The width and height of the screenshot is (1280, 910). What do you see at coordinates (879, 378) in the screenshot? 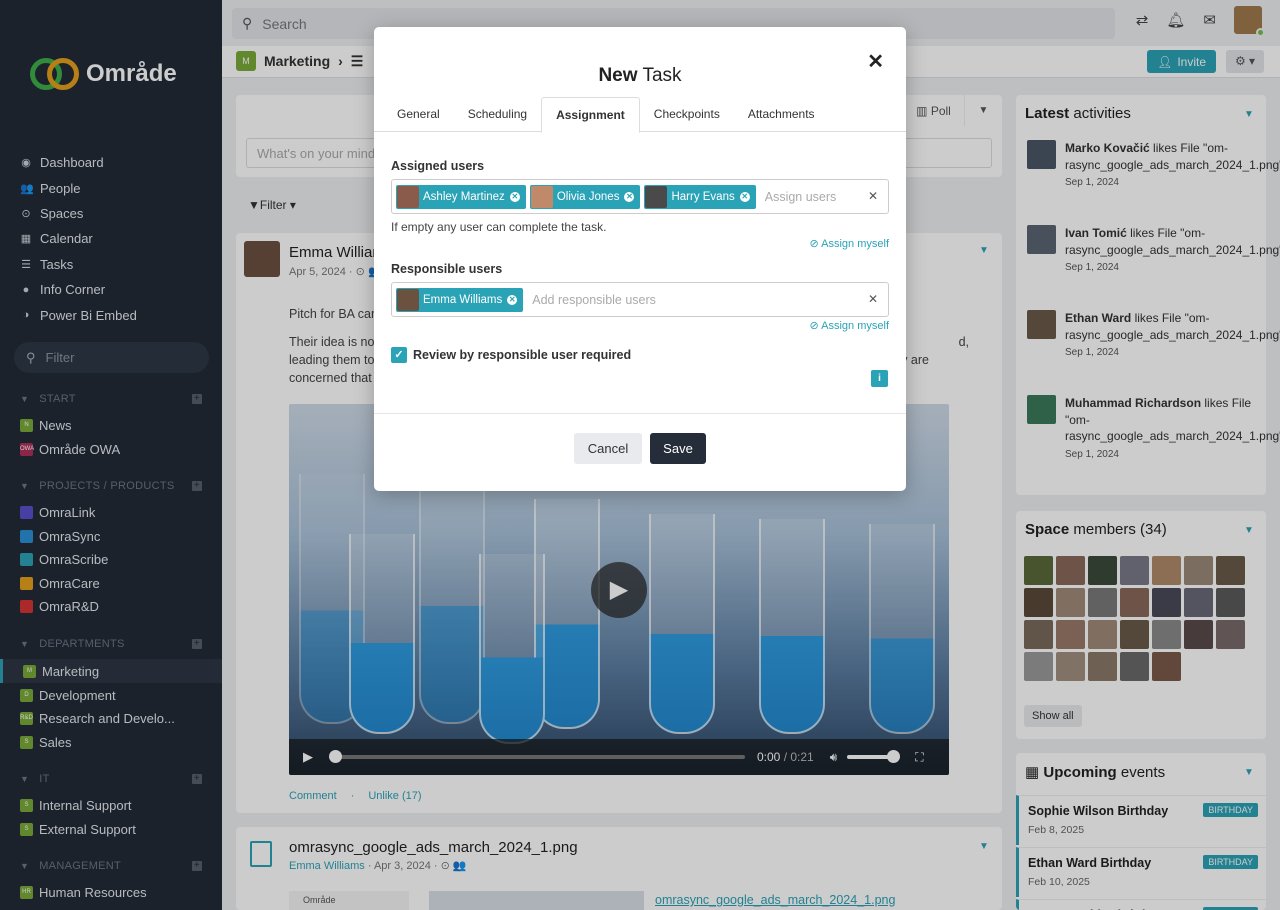
I see `info-icon: i` at bounding box center [879, 378].